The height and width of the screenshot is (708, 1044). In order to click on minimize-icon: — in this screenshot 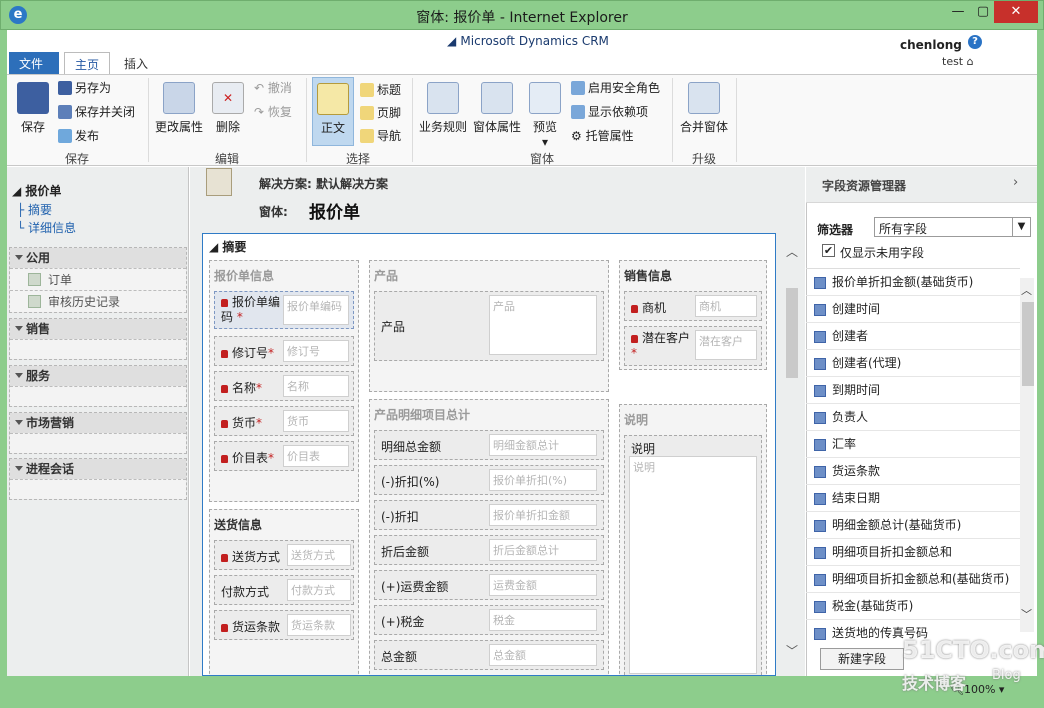, I will do `click(958, 12)`.